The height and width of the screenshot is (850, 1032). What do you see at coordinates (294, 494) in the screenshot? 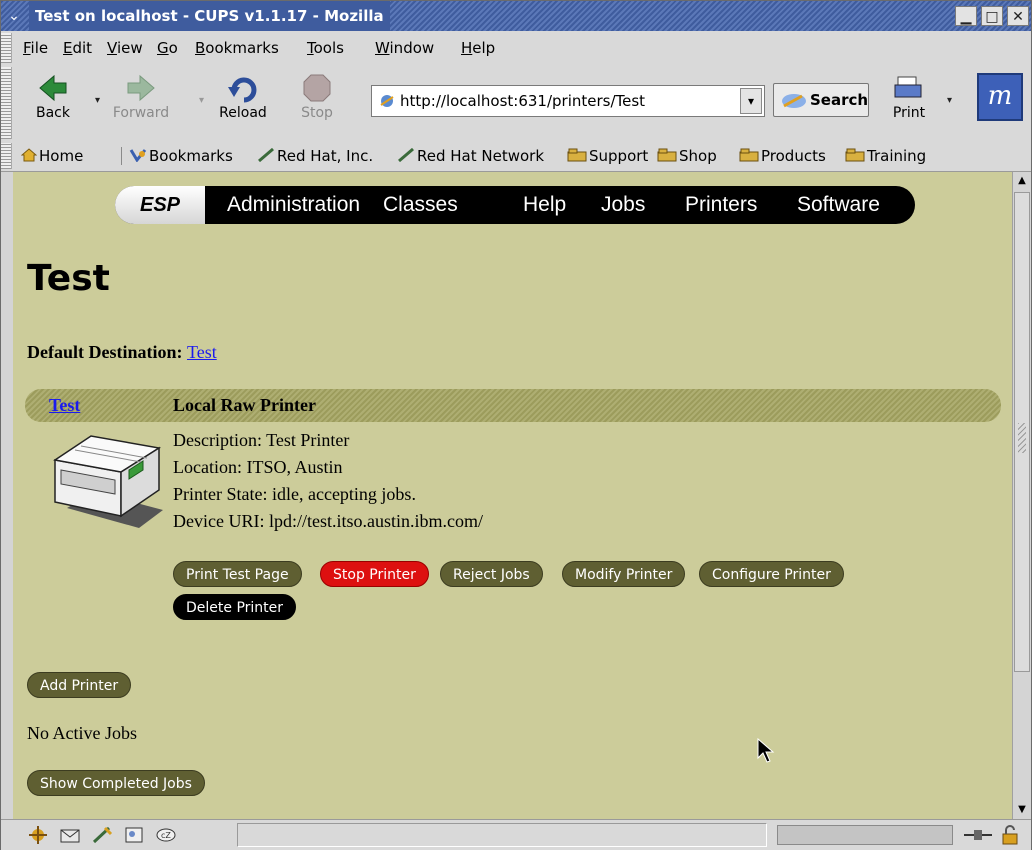
I see `printer-state: Printer State: idle, accepting jobs.` at bounding box center [294, 494].